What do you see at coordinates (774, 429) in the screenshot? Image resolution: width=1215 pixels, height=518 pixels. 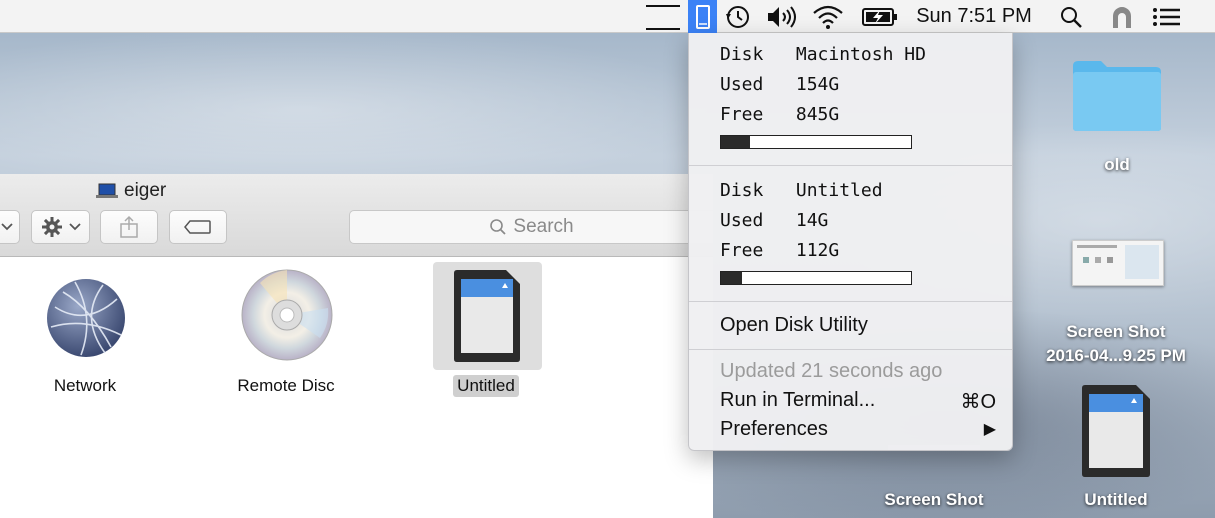 I see `preferences-label: Preferences` at bounding box center [774, 429].